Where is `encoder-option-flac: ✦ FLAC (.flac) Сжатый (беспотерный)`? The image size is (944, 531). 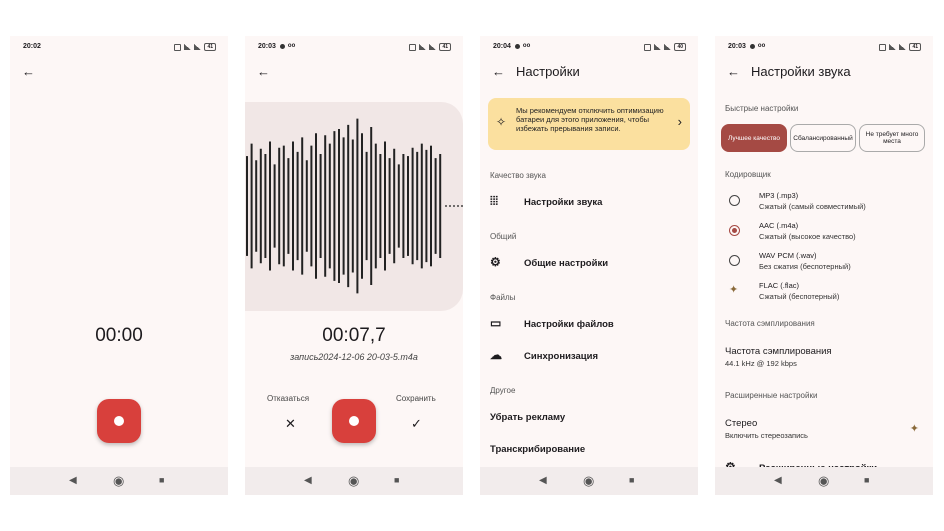 encoder-option-flac: ✦ FLAC (.flac) Сжатый (беспотерный) is located at coordinates (824, 293).